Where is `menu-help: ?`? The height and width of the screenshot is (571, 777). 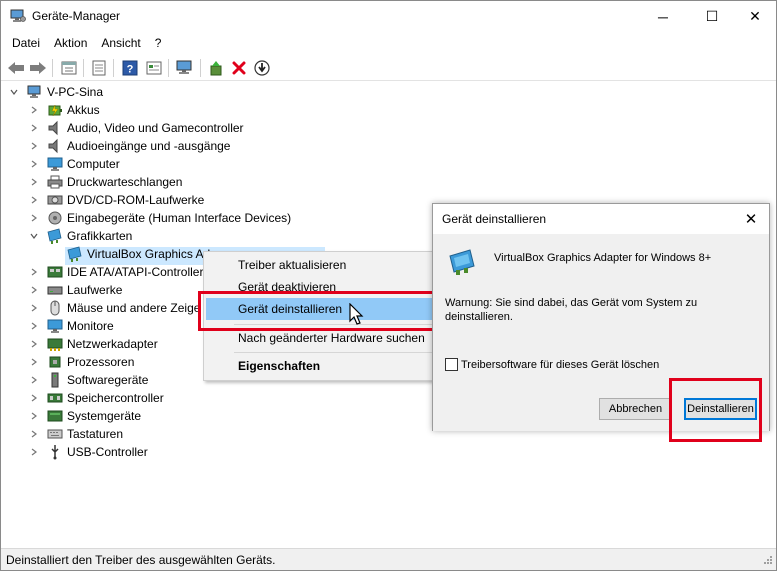 menu-help: ? is located at coordinates (158, 43).